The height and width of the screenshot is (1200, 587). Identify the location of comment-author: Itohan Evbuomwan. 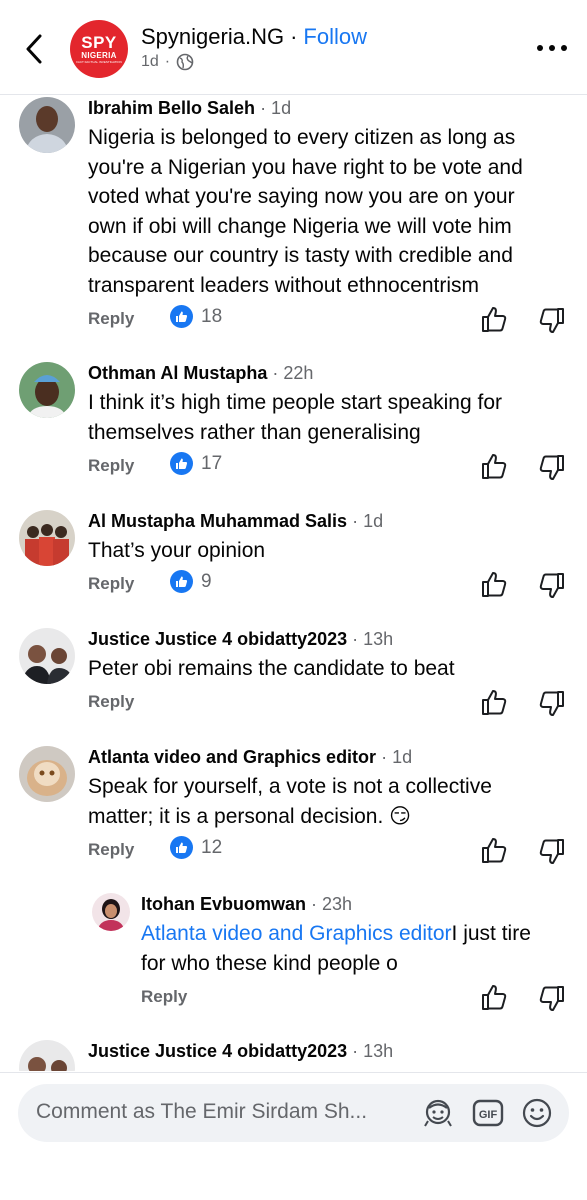
(223, 904).